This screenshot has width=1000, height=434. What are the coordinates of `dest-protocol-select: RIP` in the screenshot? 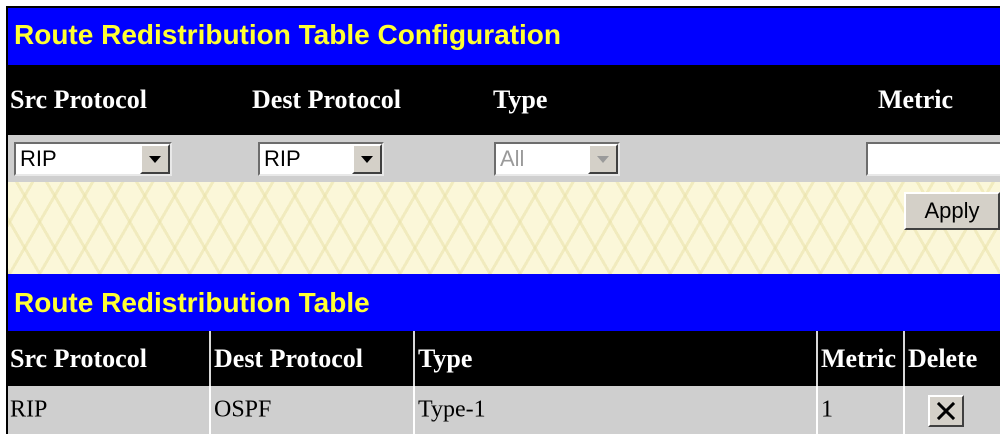 It's located at (321, 159).